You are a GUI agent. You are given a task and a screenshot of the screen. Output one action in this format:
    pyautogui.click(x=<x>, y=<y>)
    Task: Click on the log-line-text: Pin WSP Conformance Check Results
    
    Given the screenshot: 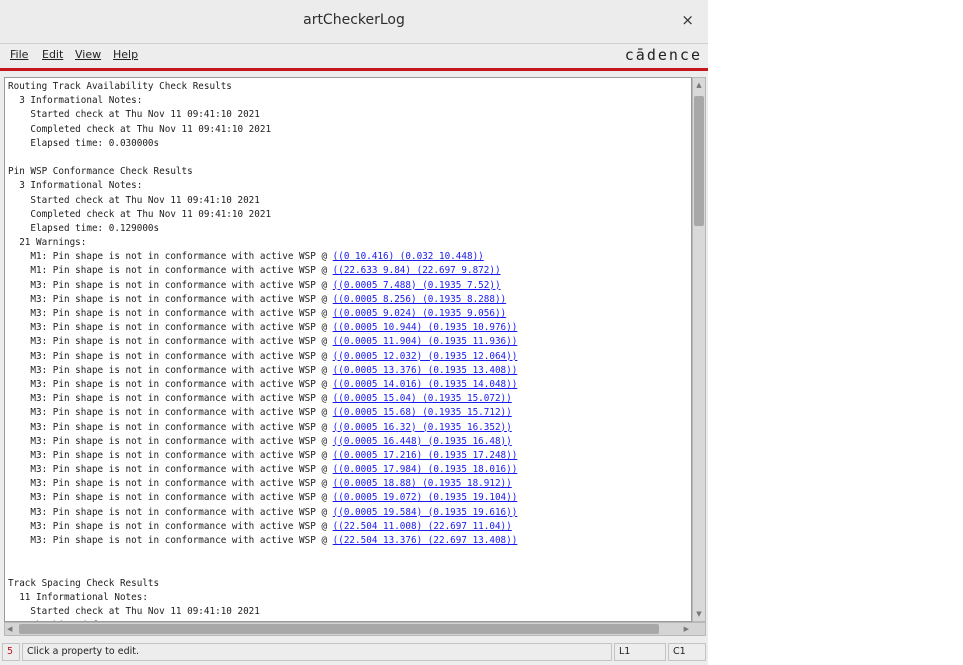 What is the action you would take?
    pyautogui.click(x=100, y=172)
    